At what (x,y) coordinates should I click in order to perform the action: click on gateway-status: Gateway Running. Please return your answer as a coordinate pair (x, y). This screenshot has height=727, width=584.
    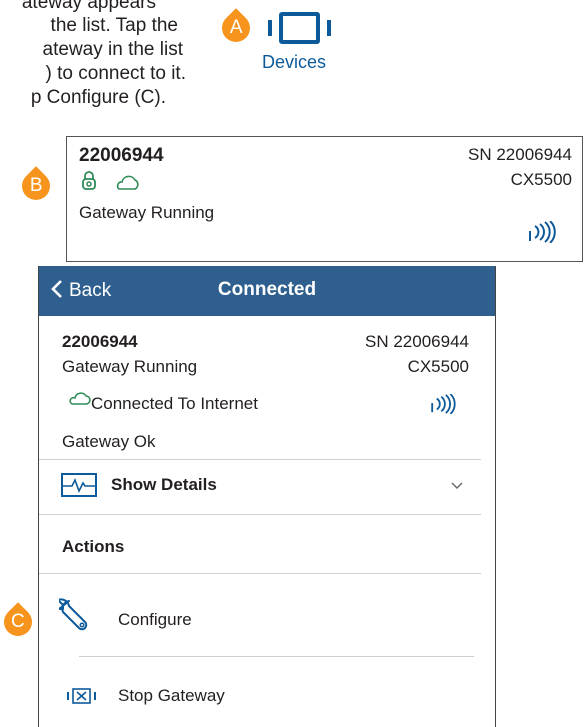
    Looking at the image, I should click on (147, 212).